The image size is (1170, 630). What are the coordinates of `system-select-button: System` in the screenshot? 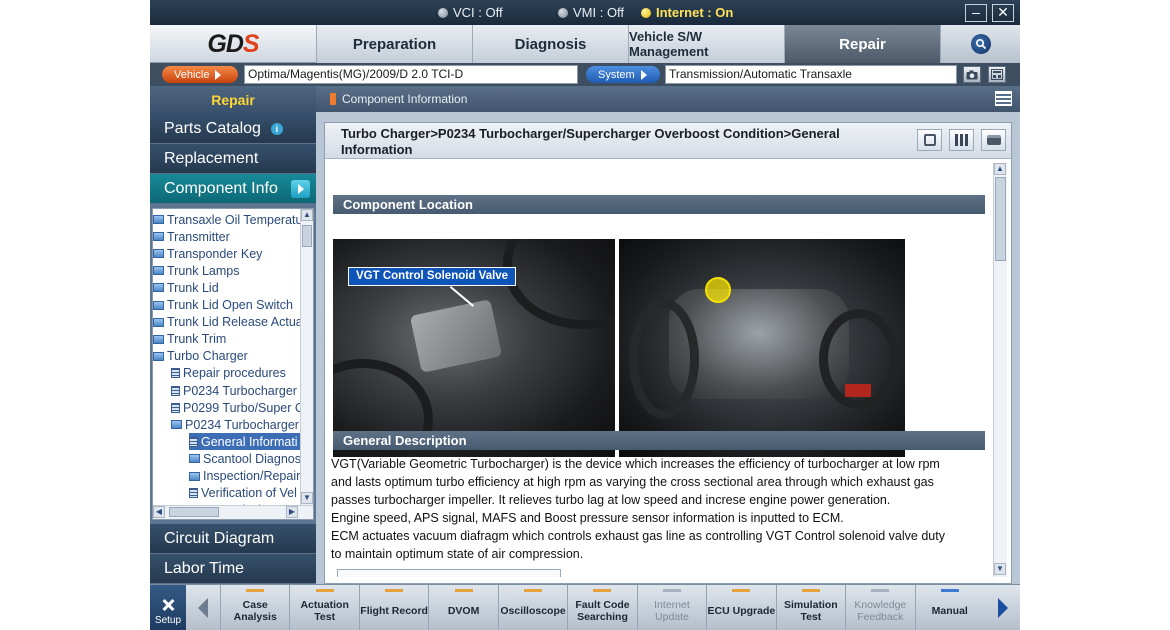 It's located at (623, 74).